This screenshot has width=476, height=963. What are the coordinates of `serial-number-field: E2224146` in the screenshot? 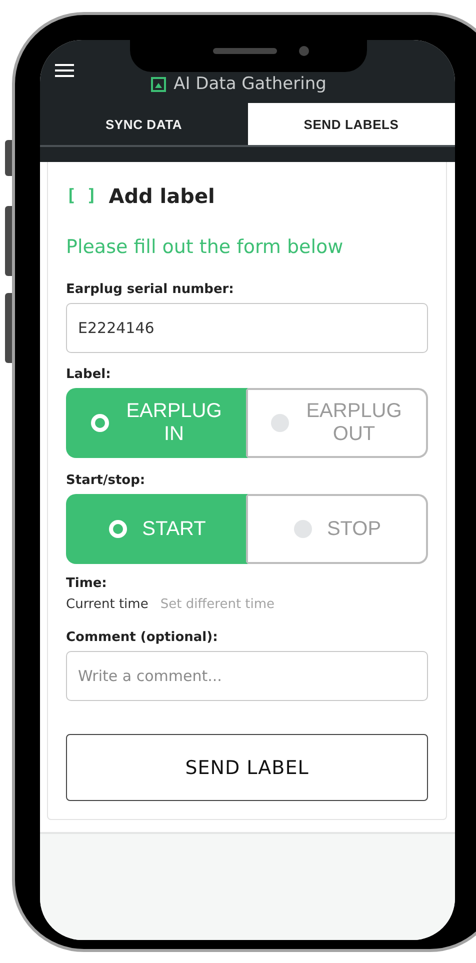 It's located at (247, 328).